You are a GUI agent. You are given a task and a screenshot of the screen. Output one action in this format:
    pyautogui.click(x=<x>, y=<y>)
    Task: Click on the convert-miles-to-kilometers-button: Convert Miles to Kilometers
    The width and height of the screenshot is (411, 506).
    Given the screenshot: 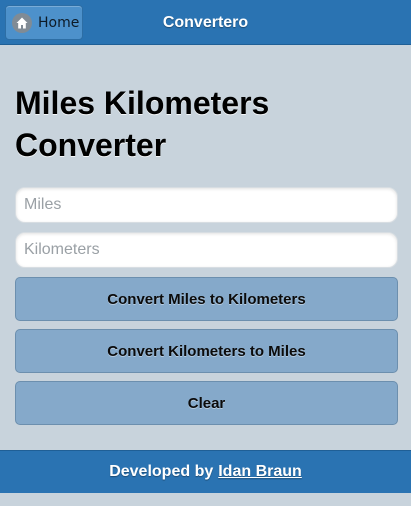 What is the action you would take?
    pyautogui.click(x=206, y=299)
    